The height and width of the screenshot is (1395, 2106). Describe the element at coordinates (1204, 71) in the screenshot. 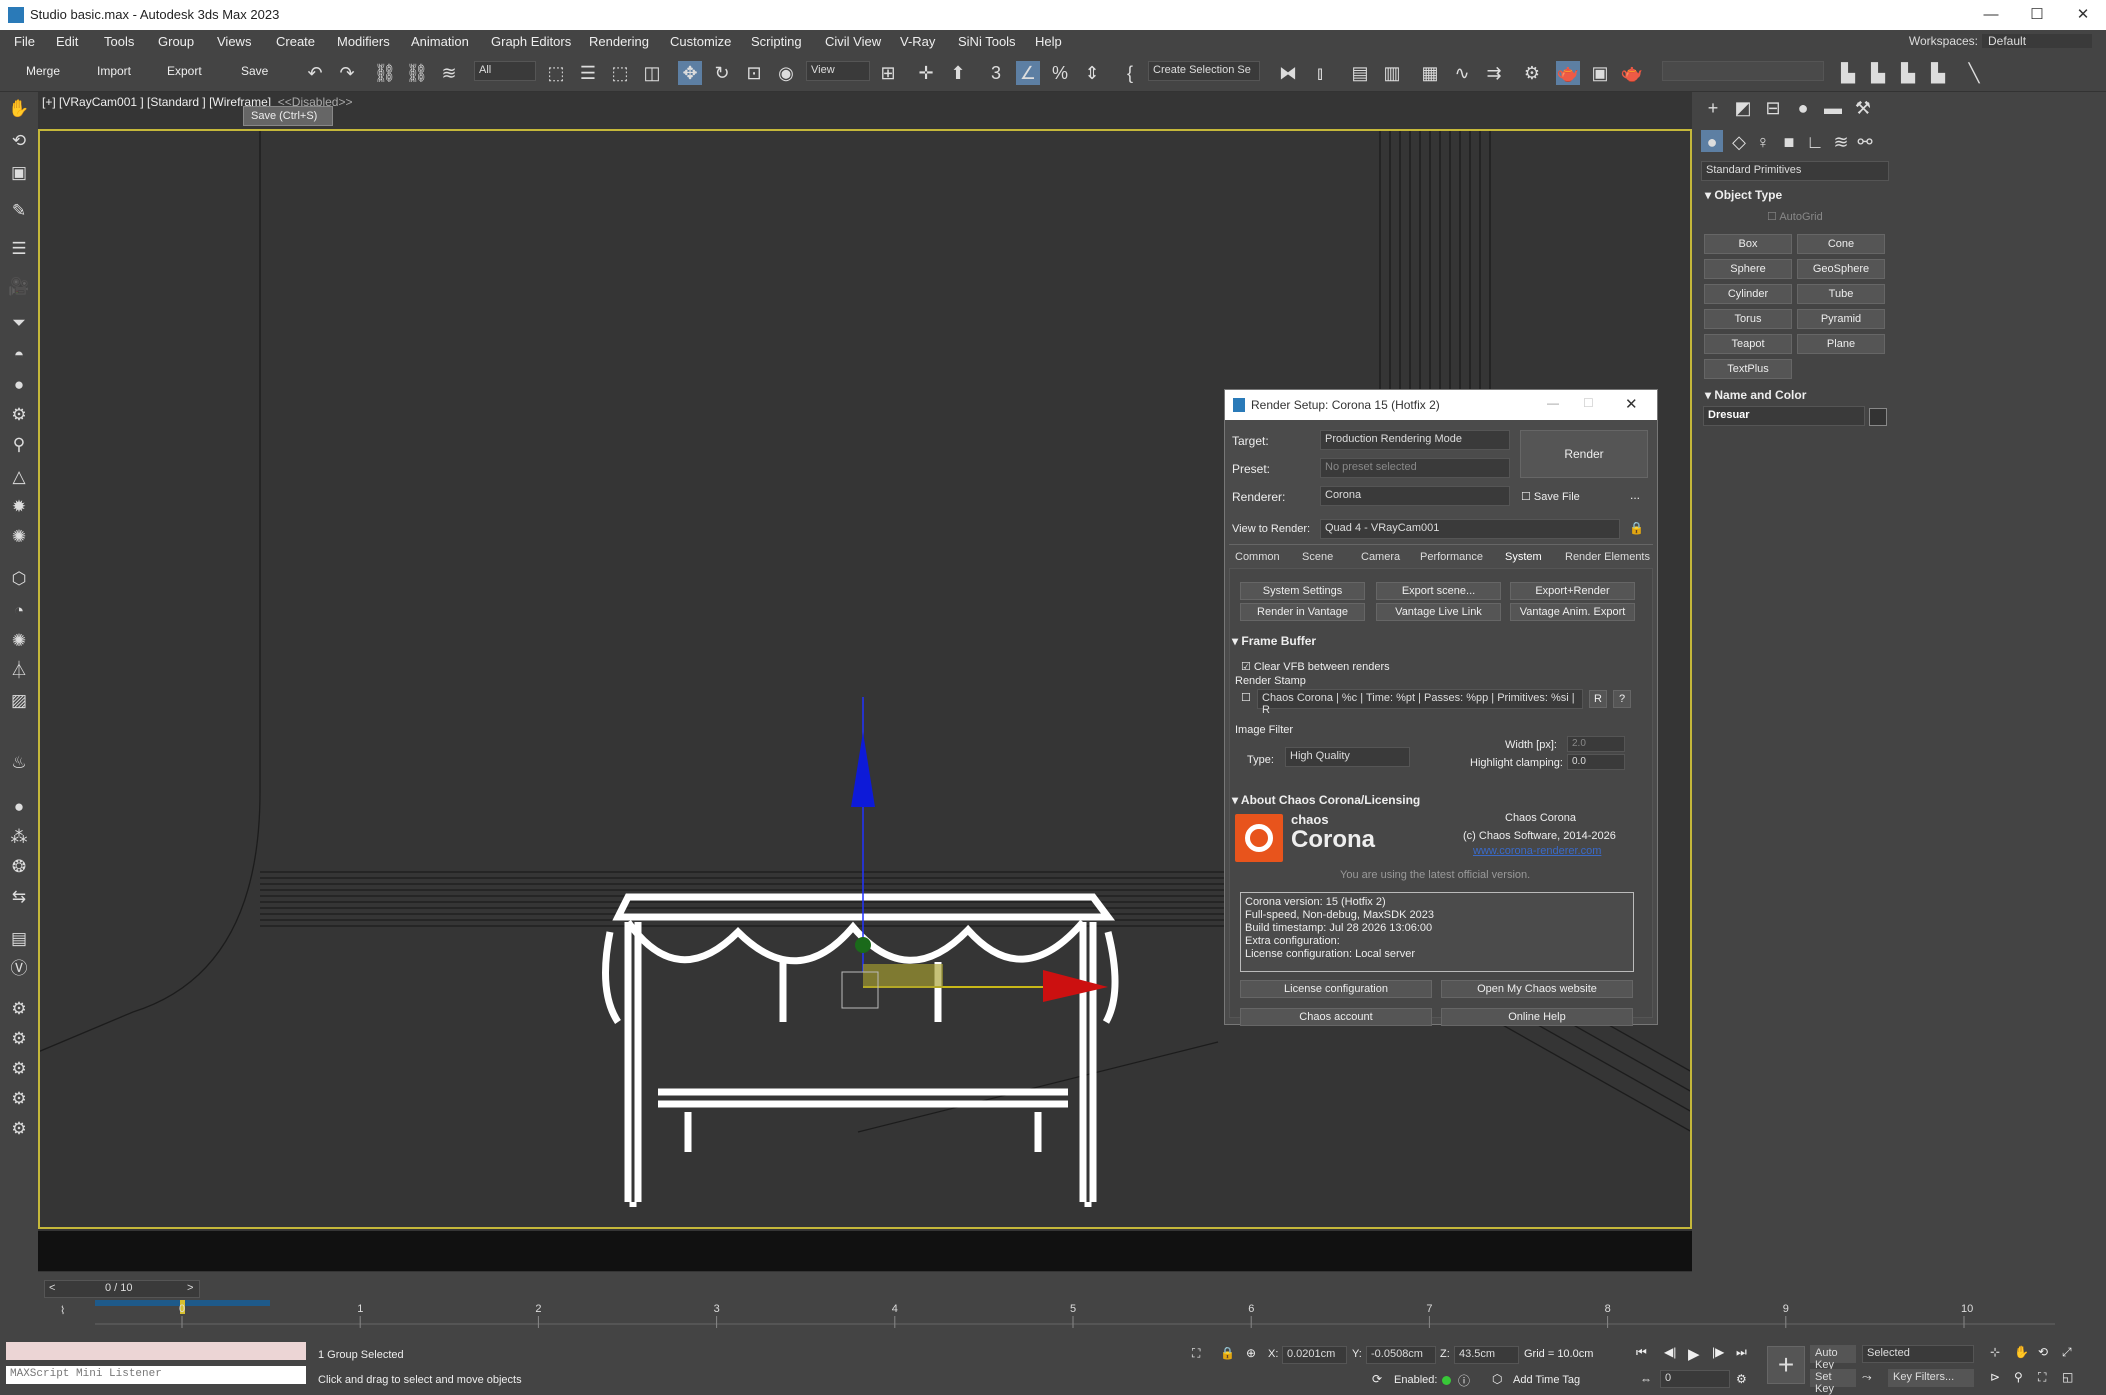

I see `named-selection-dropdown: Create Selection Se` at that location.